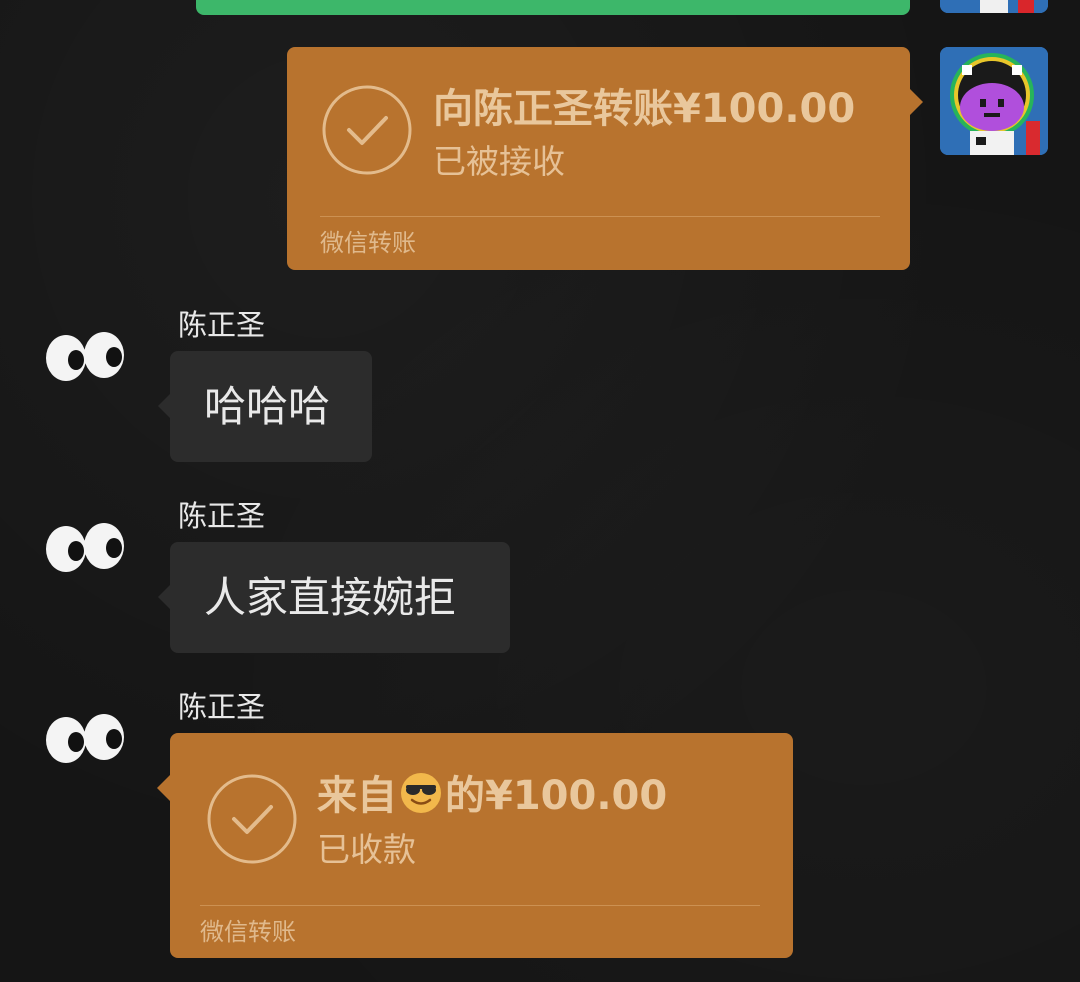  What do you see at coordinates (994, 6) in the screenshot?
I see `self-avatar-partial` at bounding box center [994, 6].